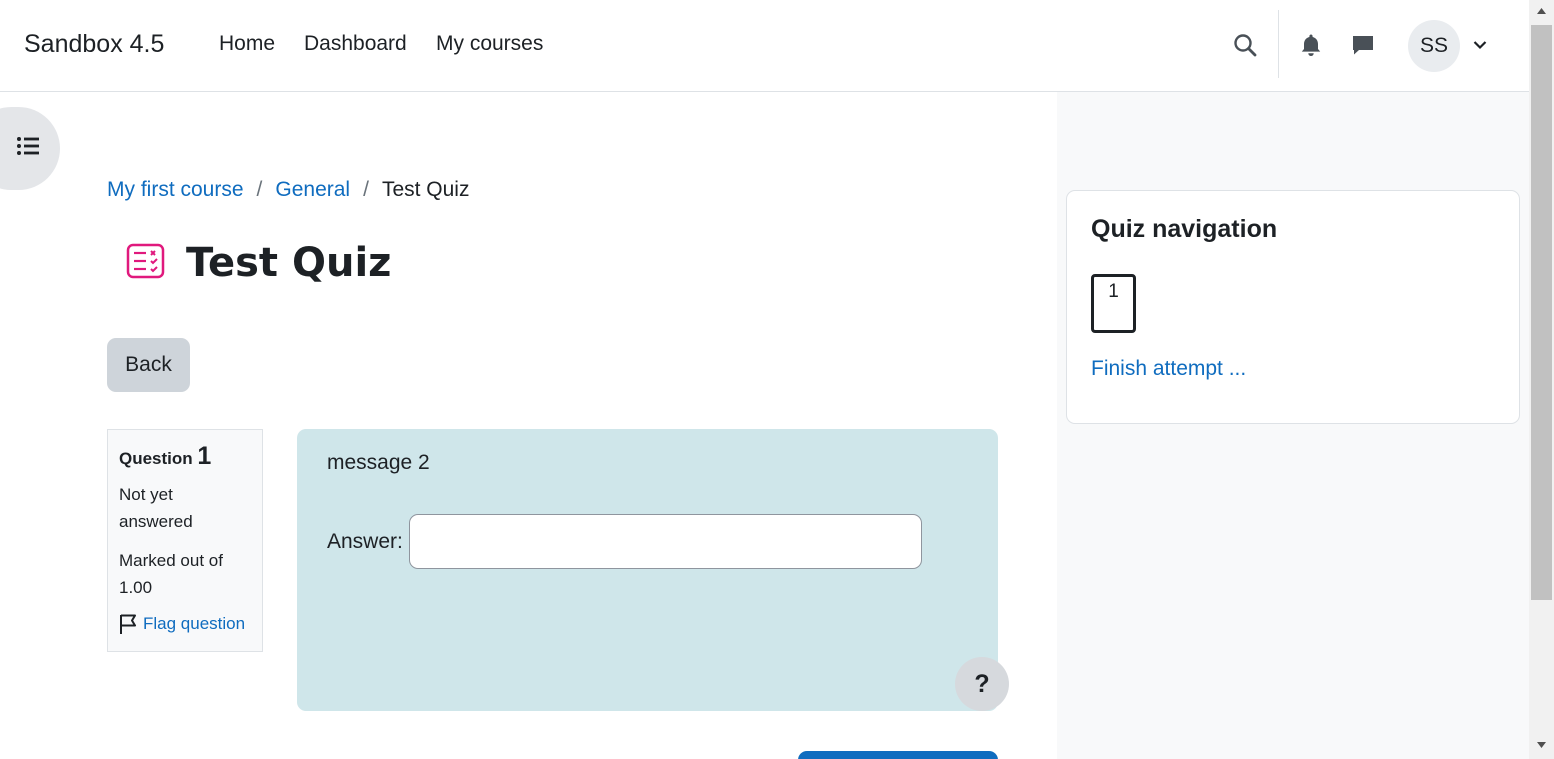  I want to click on search-icon, so click(1245, 45).